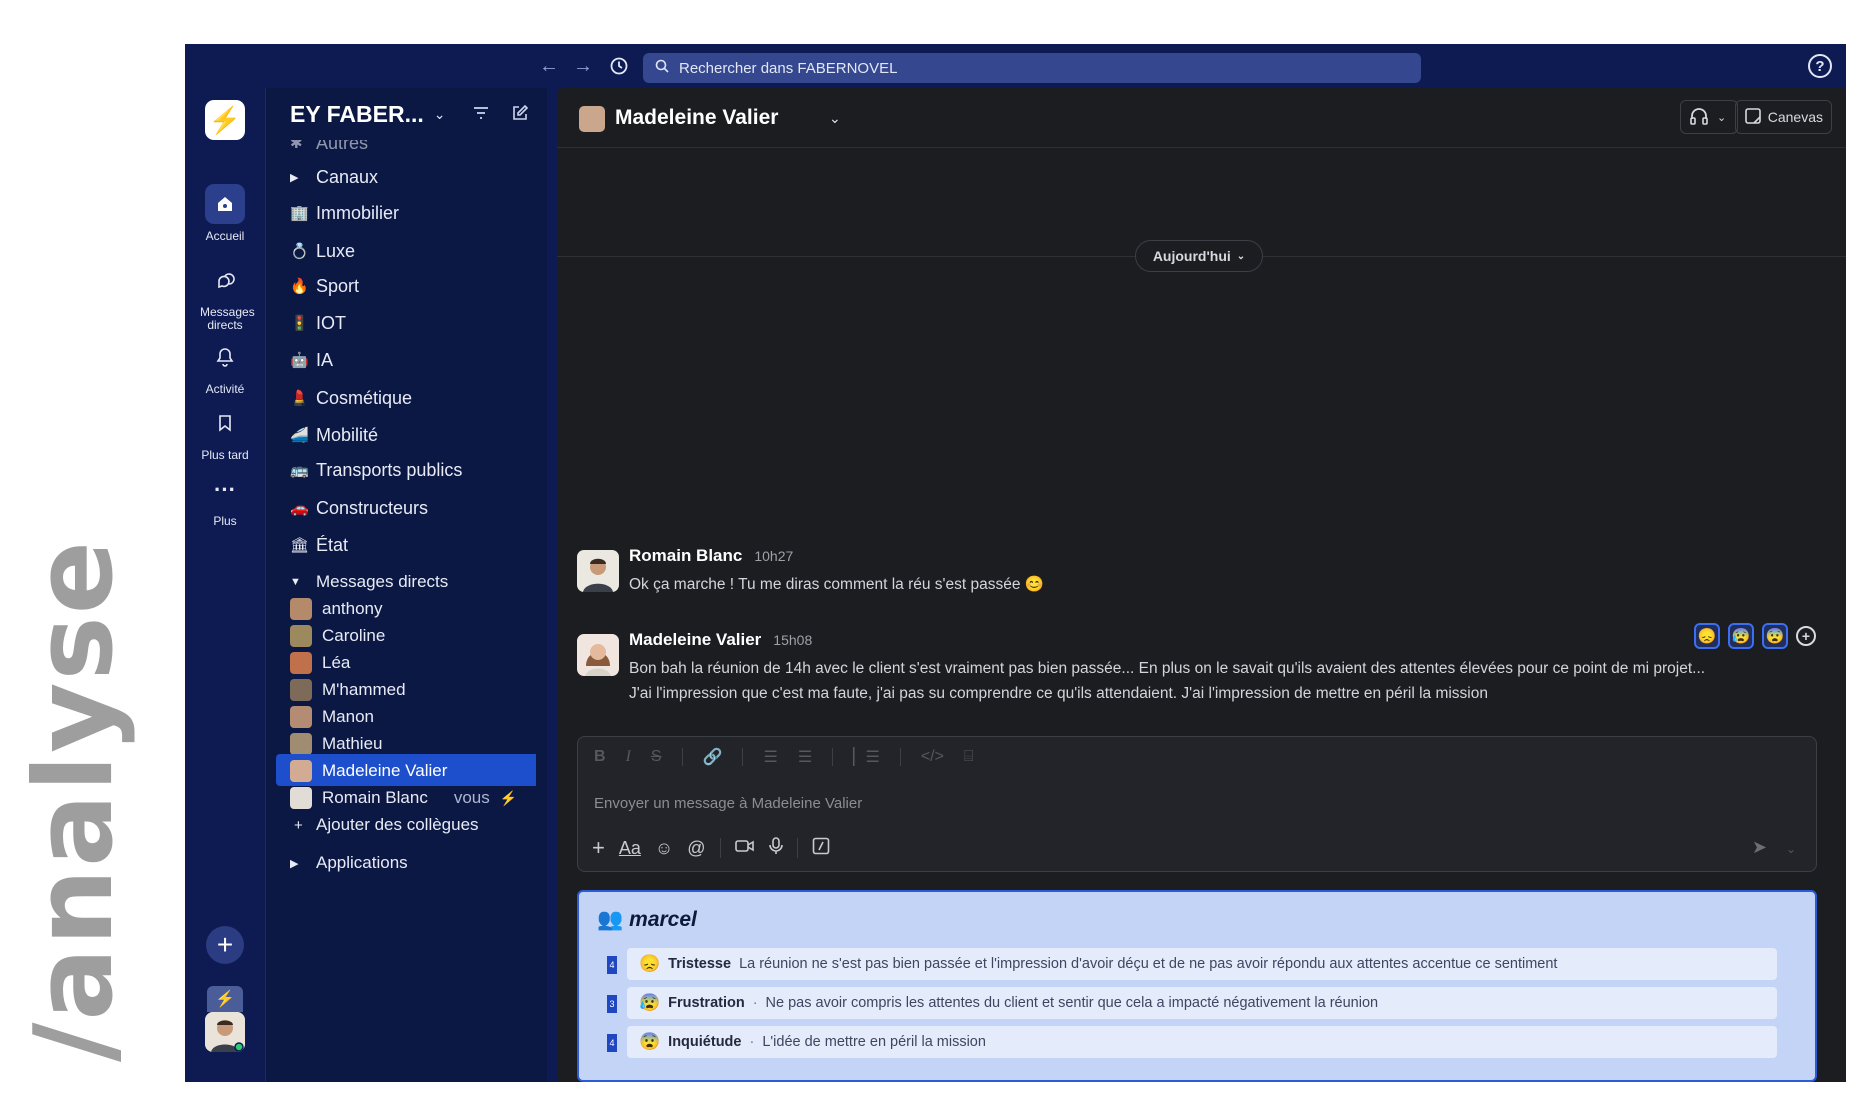  What do you see at coordinates (225, 296) in the screenshot?
I see `rail-item-messages: Messages directs` at bounding box center [225, 296].